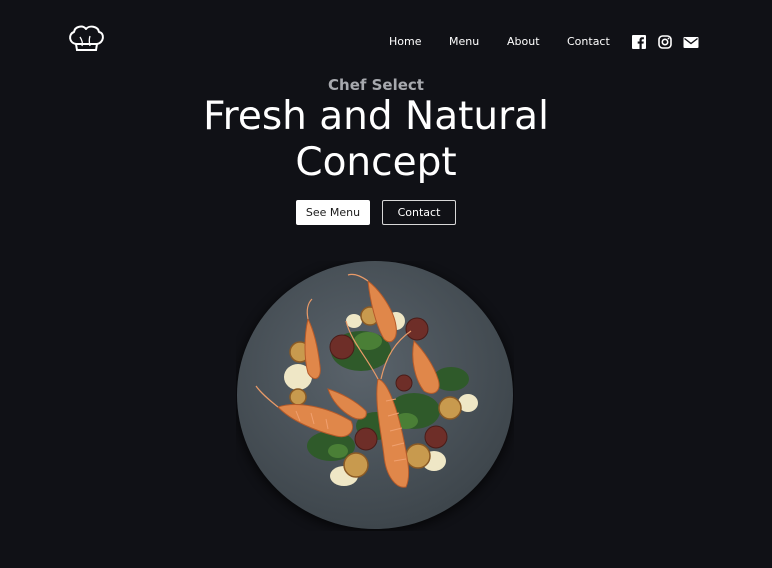 The width and height of the screenshot is (772, 568). What do you see at coordinates (376, 116) in the screenshot?
I see `hero-title-line1: Fresh and Natural` at bounding box center [376, 116].